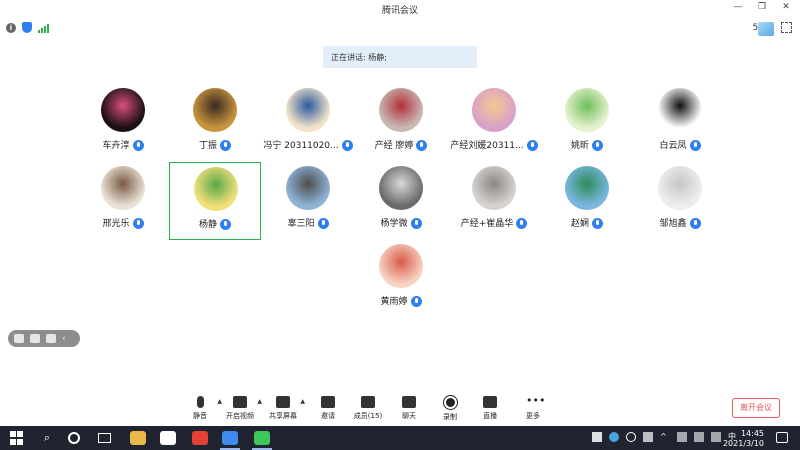  I want to click on participant-tile: 产经 廖婷, so click(401, 123).